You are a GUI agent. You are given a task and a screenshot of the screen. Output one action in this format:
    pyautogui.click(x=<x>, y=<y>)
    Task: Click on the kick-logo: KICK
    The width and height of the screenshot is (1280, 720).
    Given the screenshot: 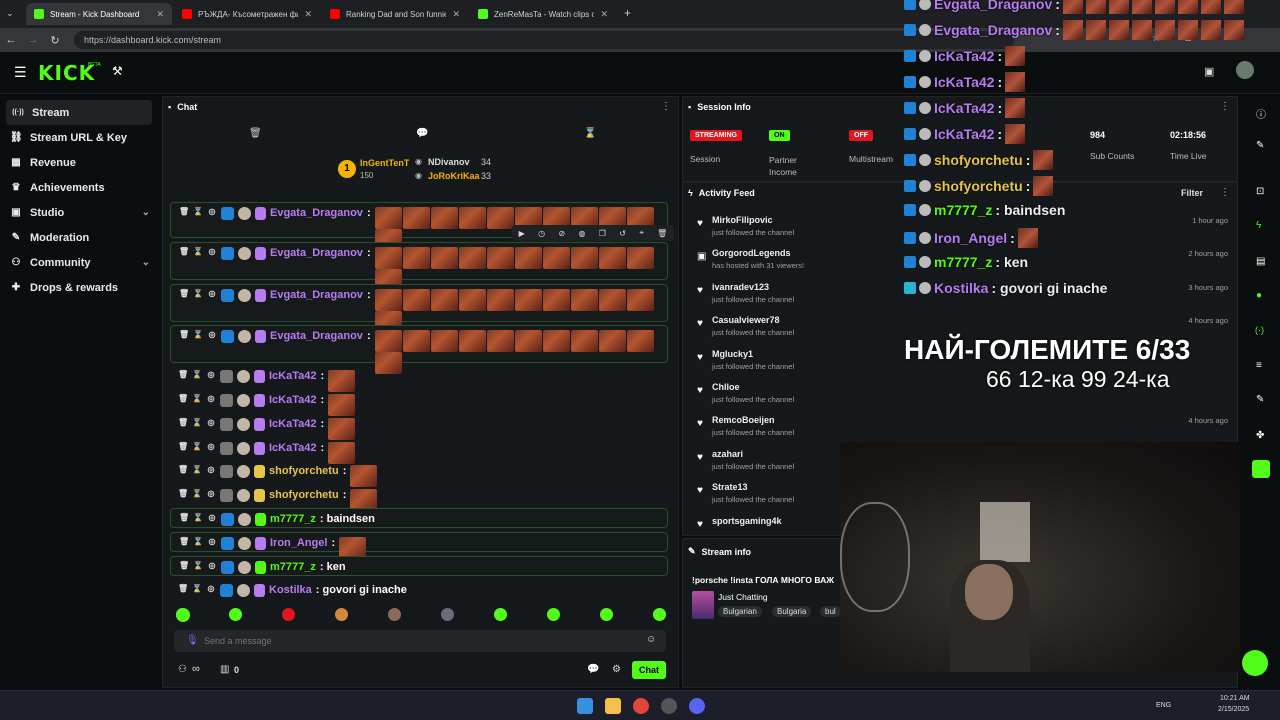 What is the action you would take?
    pyautogui.click(x=66, y=73)
    